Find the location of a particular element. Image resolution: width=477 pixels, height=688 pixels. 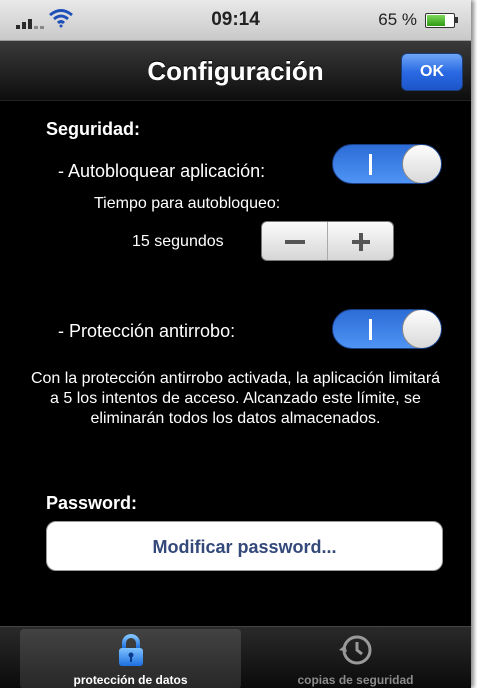

antitheft-label: - Protección antirrobo: is located at coordinates (147, 331).